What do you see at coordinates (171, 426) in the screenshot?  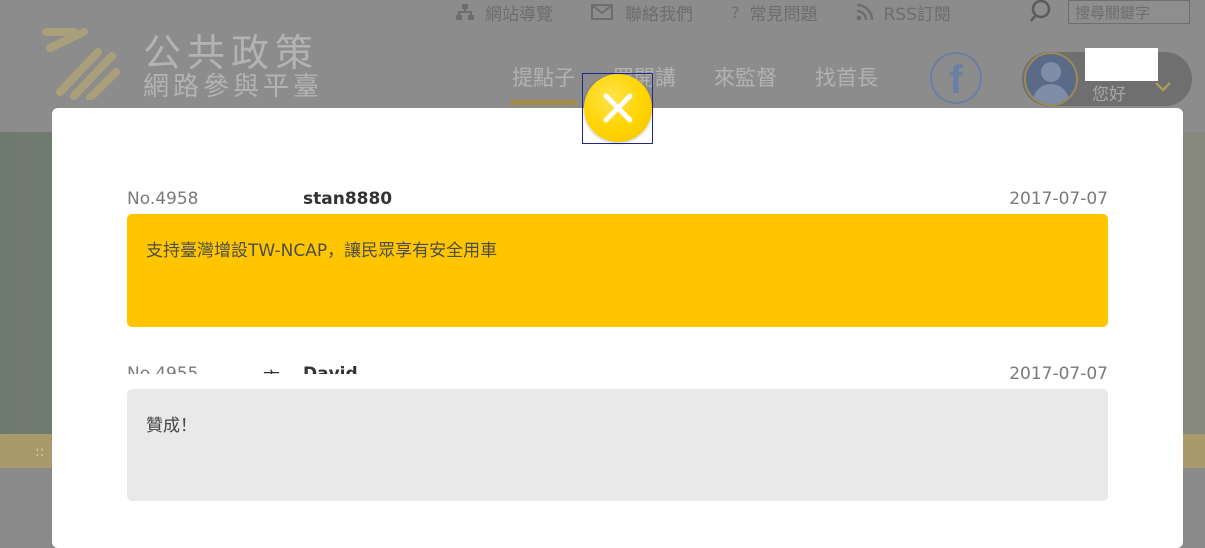 I see `comment-text: 贊成！` at bounding box center [171, 426].